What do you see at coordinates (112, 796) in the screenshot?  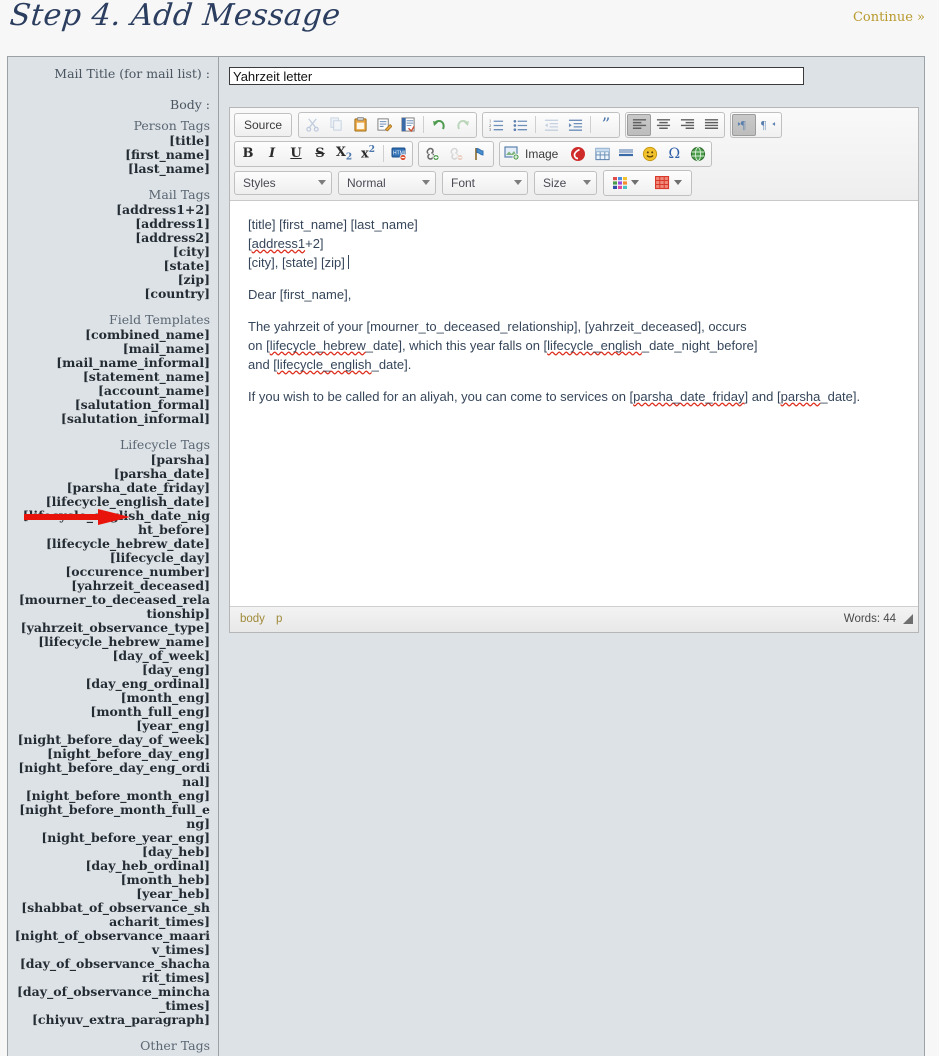 I see `tag-item: [night_before_month_eng]` at bounding box center [112, 796].